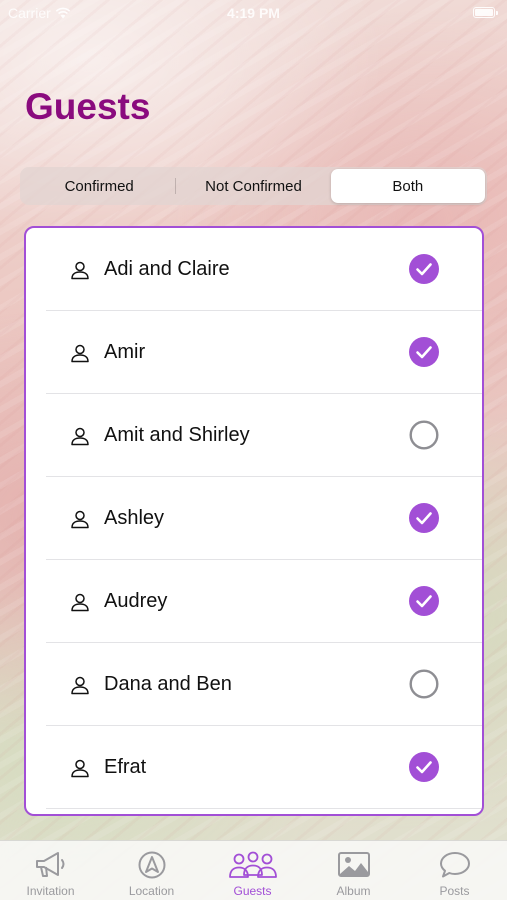  Describe the element at coordinates (167, 269) in the screenshot. I see `guest-name: Adi and Claire` at that location.